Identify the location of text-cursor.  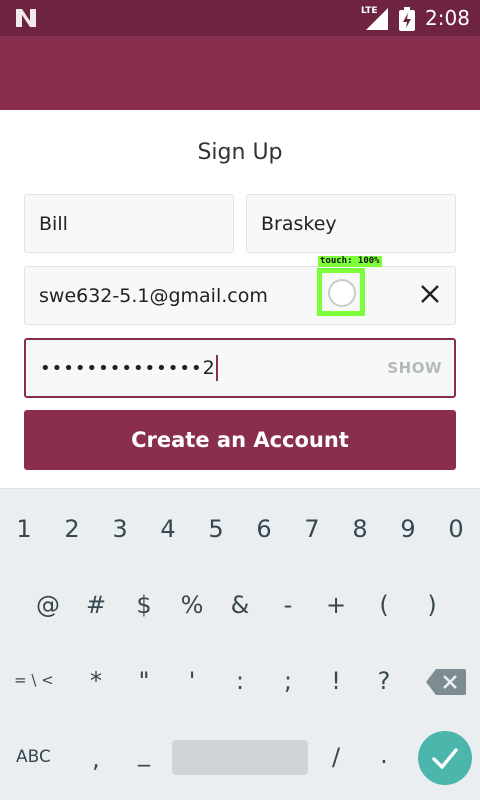
(216, 368).